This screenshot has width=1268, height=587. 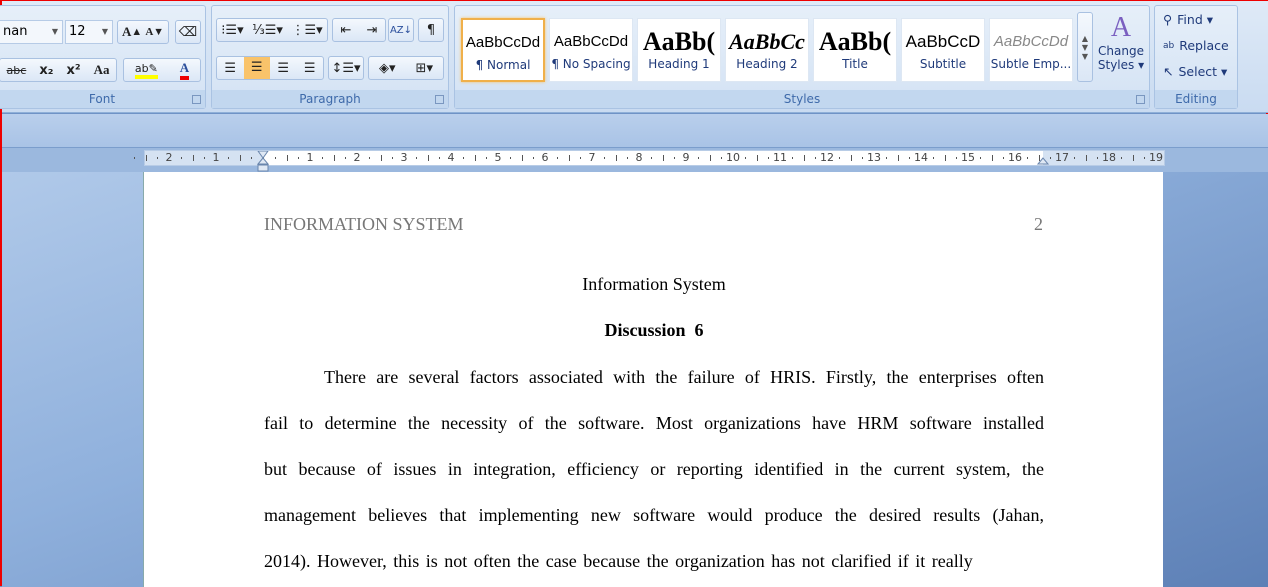 I want to click on change-styles-button: A Change Styles ▾, so click(x=1121, y=42).